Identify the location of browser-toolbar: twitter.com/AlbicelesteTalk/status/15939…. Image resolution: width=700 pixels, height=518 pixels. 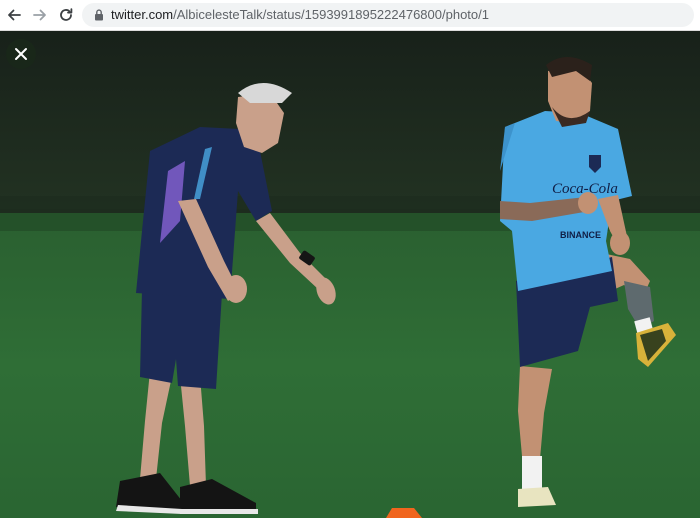
(350, 15).